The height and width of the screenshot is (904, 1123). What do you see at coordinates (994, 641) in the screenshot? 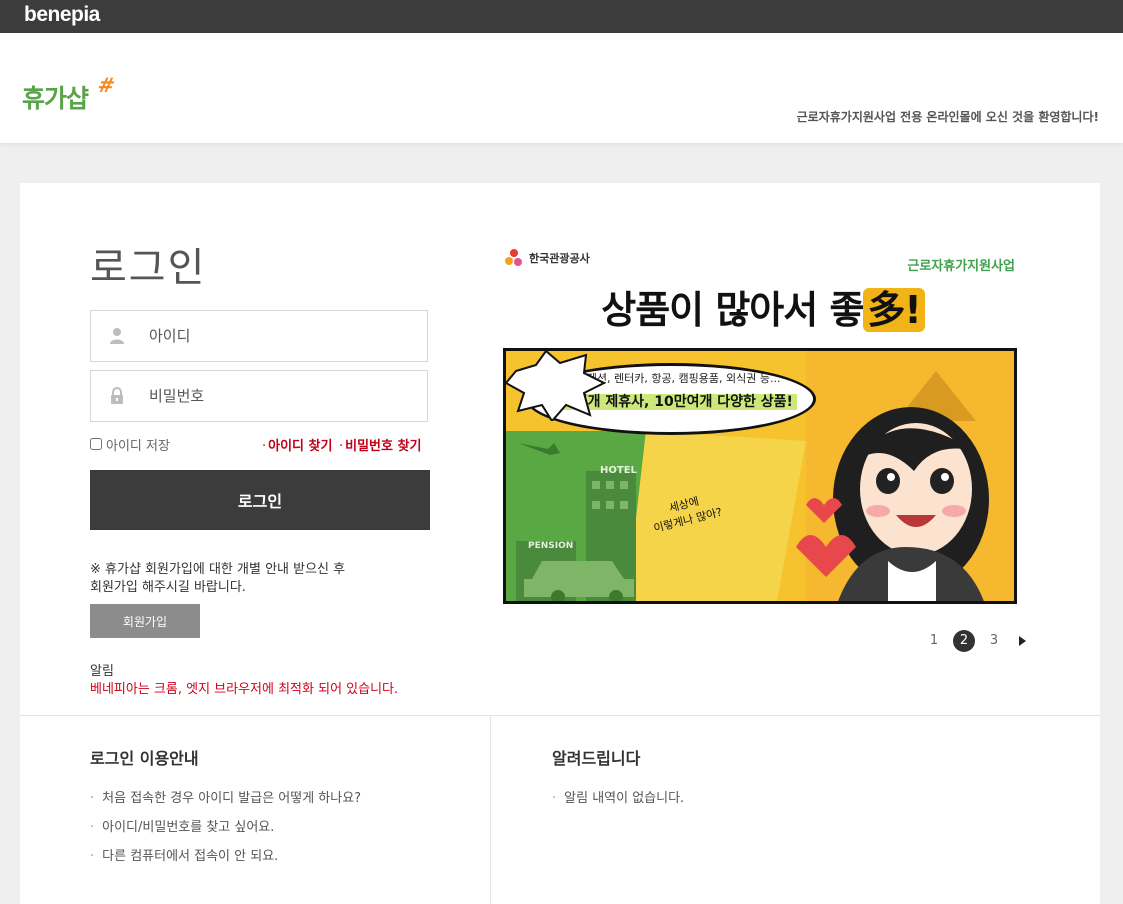
I see `pager-page-3: 3` at bounding box center [994, 641].